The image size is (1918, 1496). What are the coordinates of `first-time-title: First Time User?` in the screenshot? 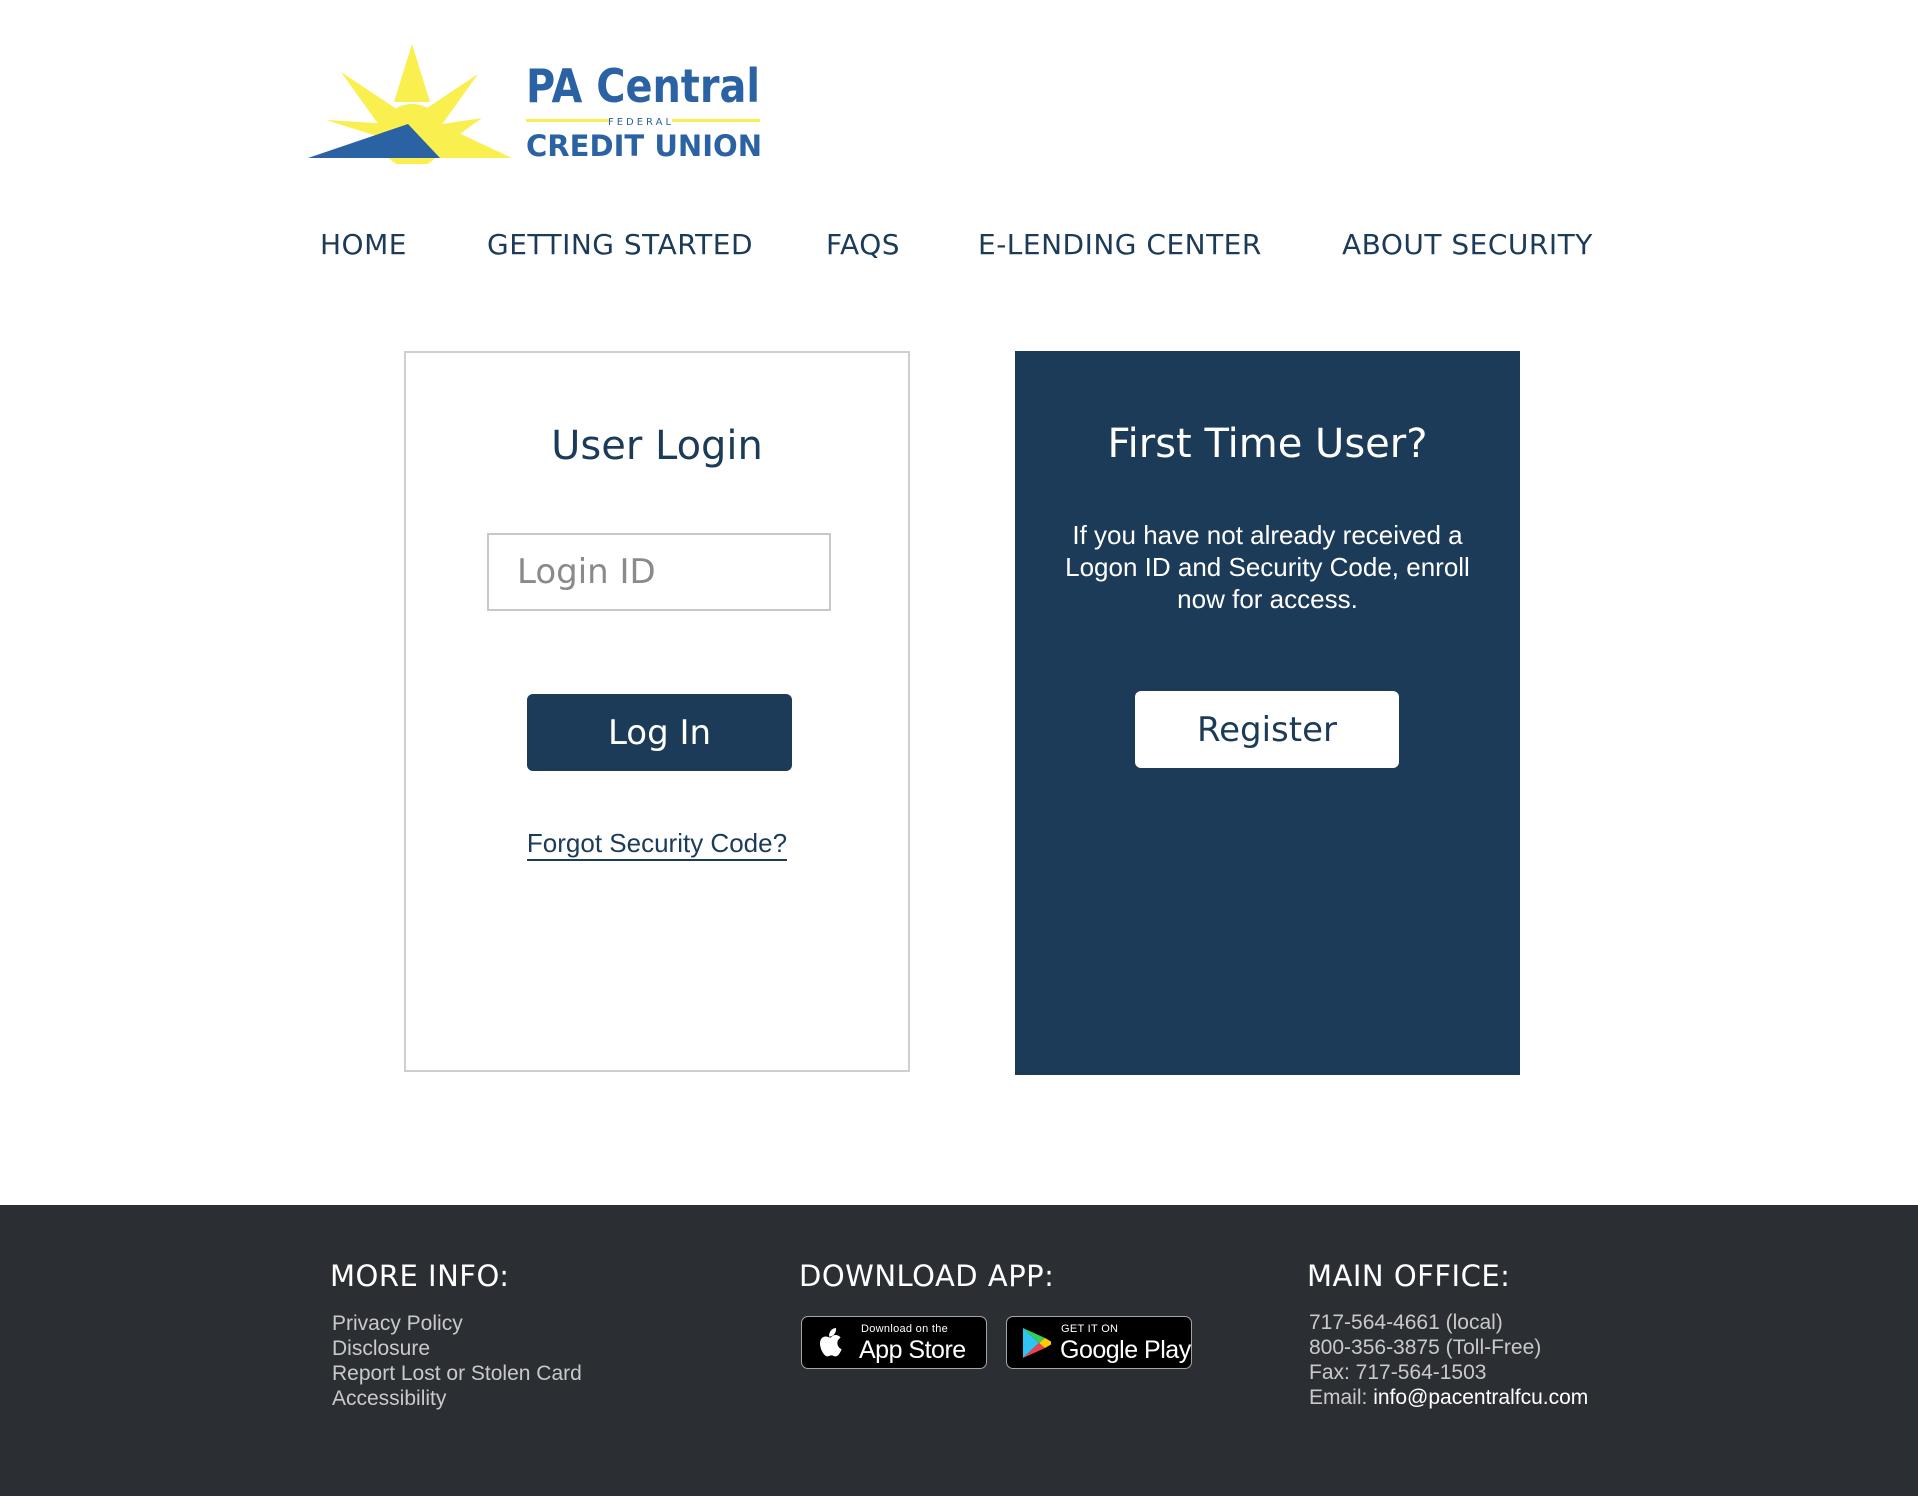 It's located at (1267, 444).